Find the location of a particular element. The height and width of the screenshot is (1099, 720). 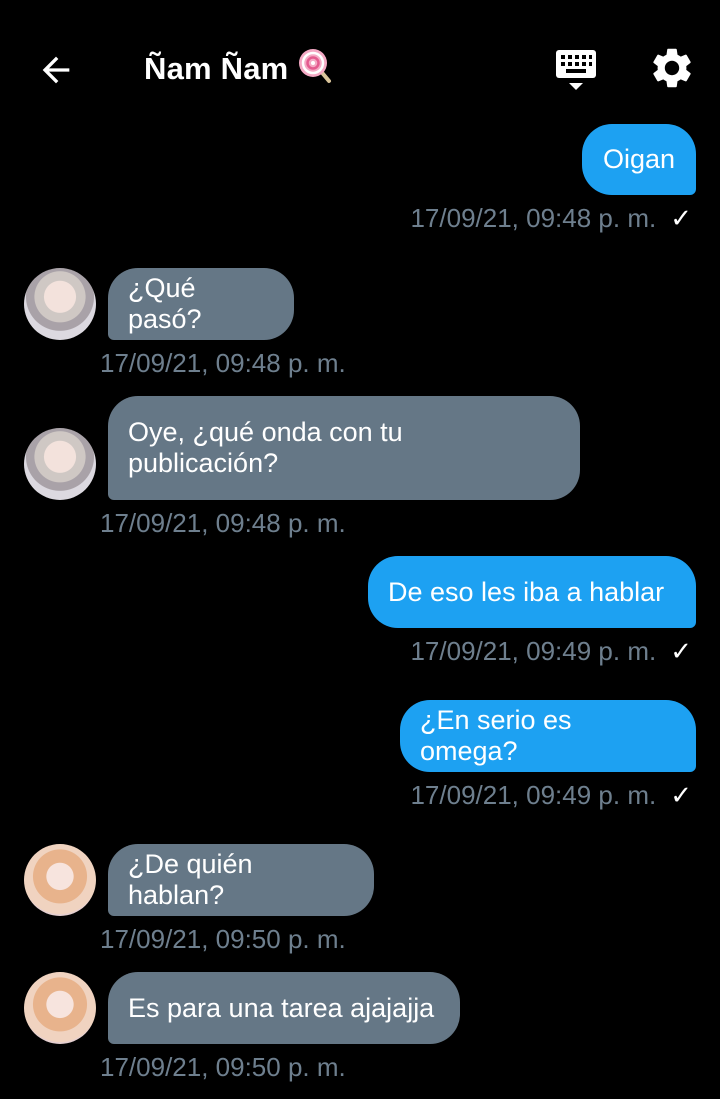

message-text-line: Oye, ¿qué onda con tu is located at coordinates (265, 432).